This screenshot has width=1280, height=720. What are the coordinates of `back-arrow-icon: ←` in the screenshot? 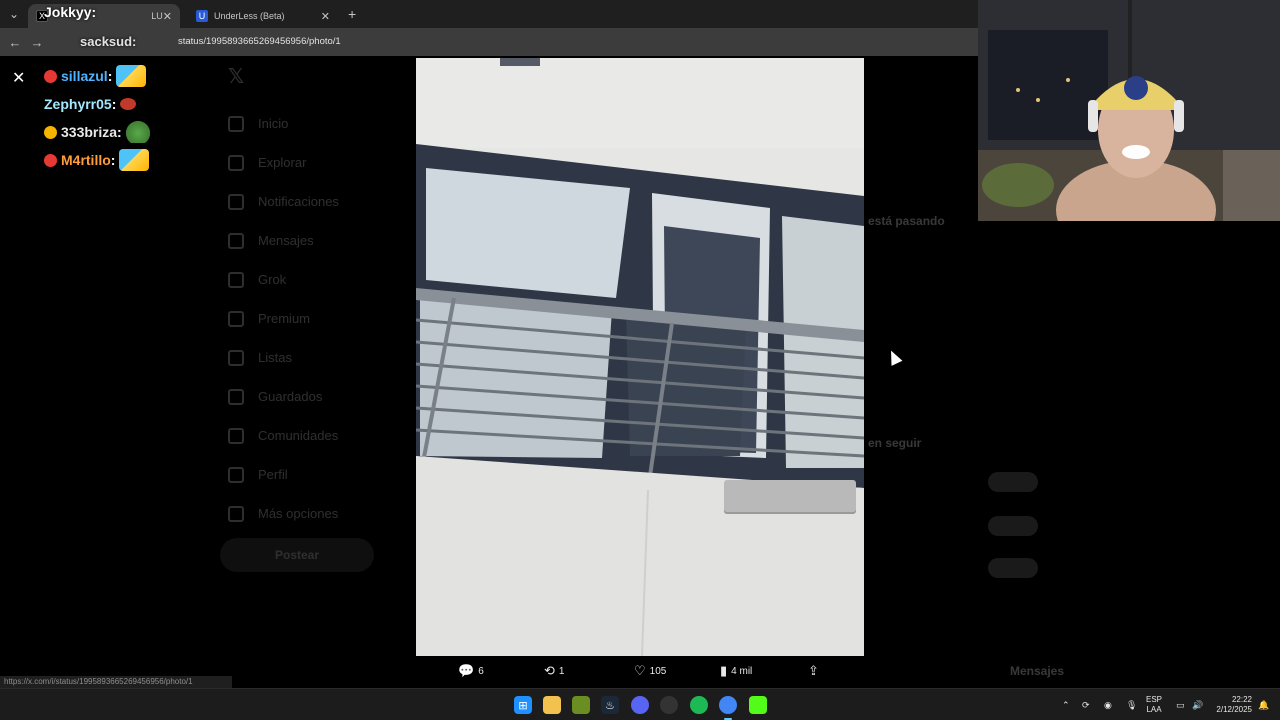 It's located at (15, 42).